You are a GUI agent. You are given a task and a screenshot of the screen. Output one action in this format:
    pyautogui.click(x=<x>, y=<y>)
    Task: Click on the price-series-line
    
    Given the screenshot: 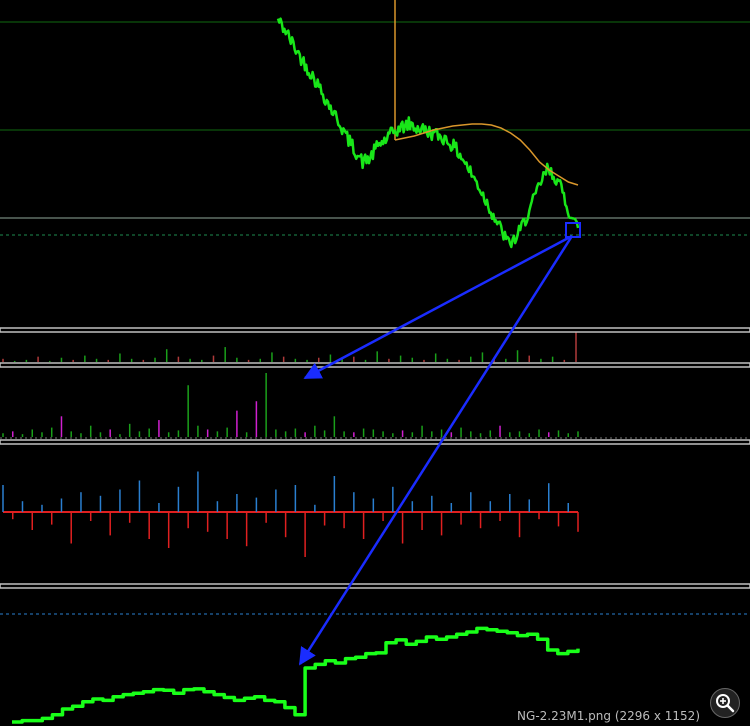 What is the action you would take?
    pyautogui.click(x=428, y=133)
    